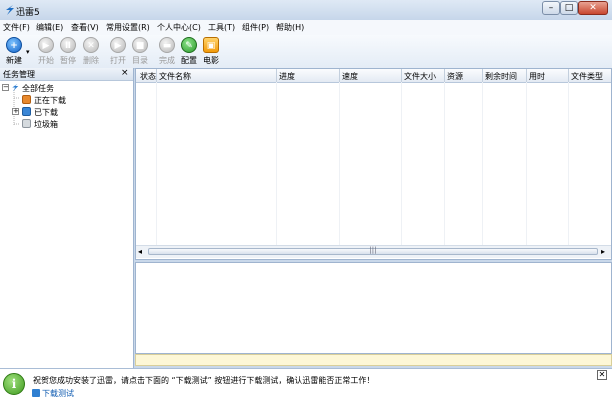  What do you see at coordinates (148, 76) in the screenshot?
I see `column-status: 状态` at bounding box center [148, 76].